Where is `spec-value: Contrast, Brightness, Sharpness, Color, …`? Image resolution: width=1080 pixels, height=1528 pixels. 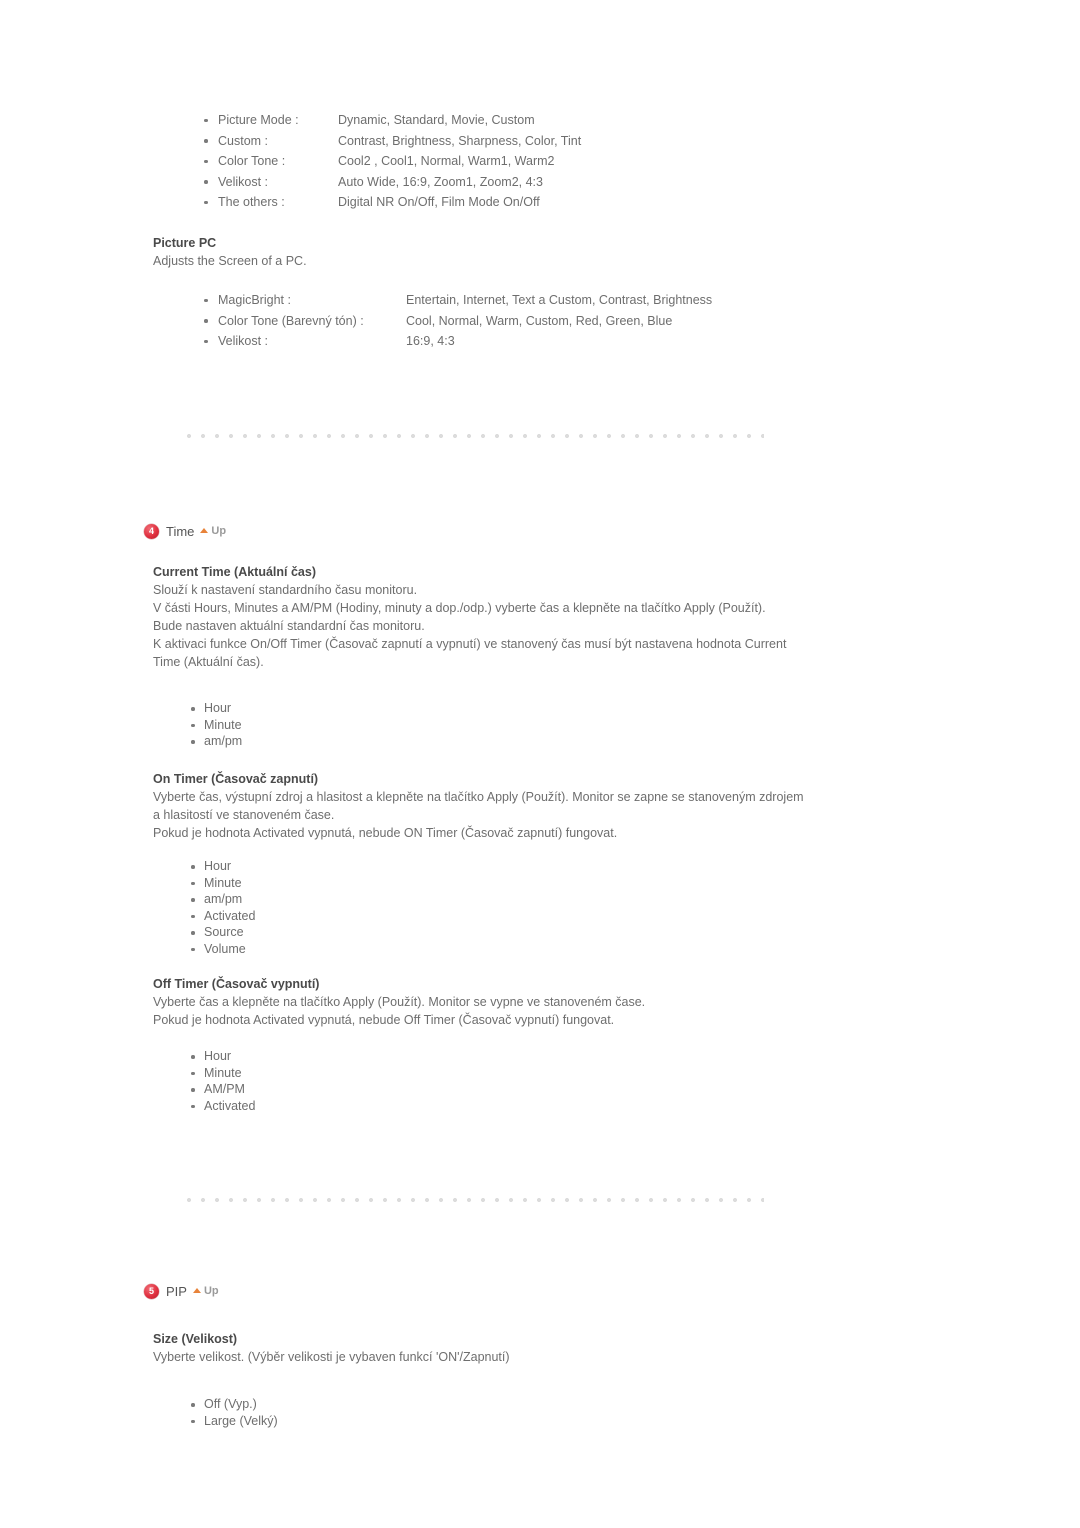
spec-value: Contrast, Brightness, Sharpness, Color, … is located at coordinates (460, 140).